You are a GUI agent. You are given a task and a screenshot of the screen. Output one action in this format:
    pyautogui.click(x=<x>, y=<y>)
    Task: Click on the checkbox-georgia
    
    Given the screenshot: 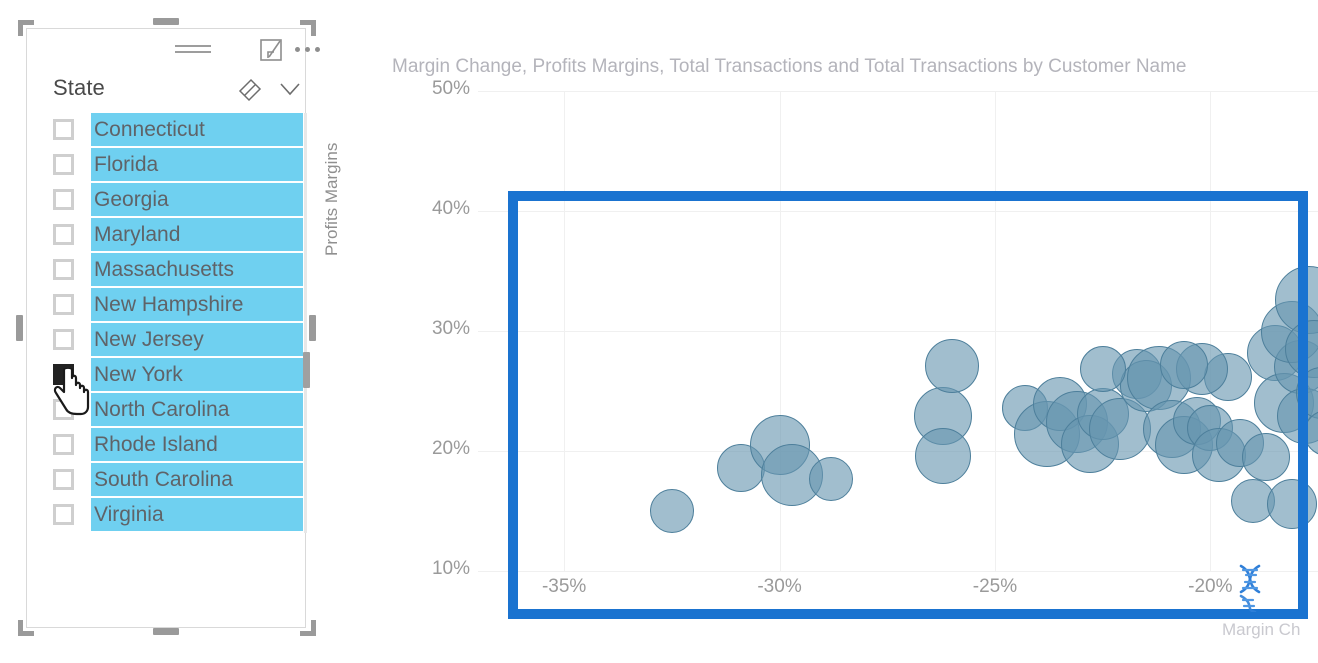 What is the action you would take?
    pyautogui.click(x=63, y=199)
    